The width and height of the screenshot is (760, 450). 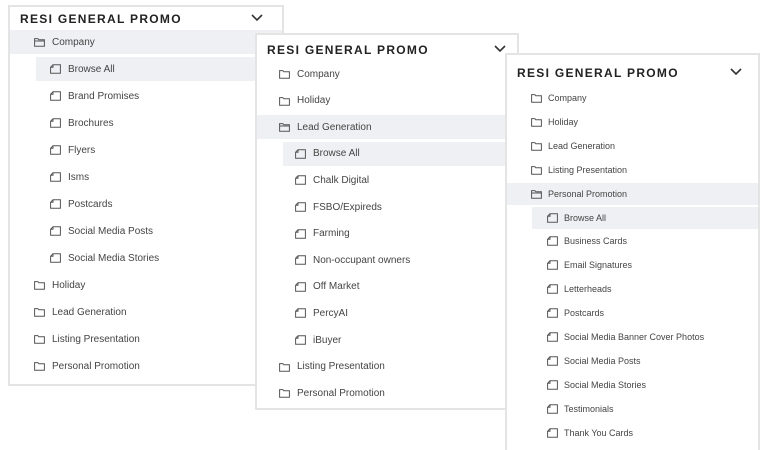 What do you see at coordinates (588, 289) in the screenshot?
I see `item-label: Letterheads` at bounding box center [588, 289].